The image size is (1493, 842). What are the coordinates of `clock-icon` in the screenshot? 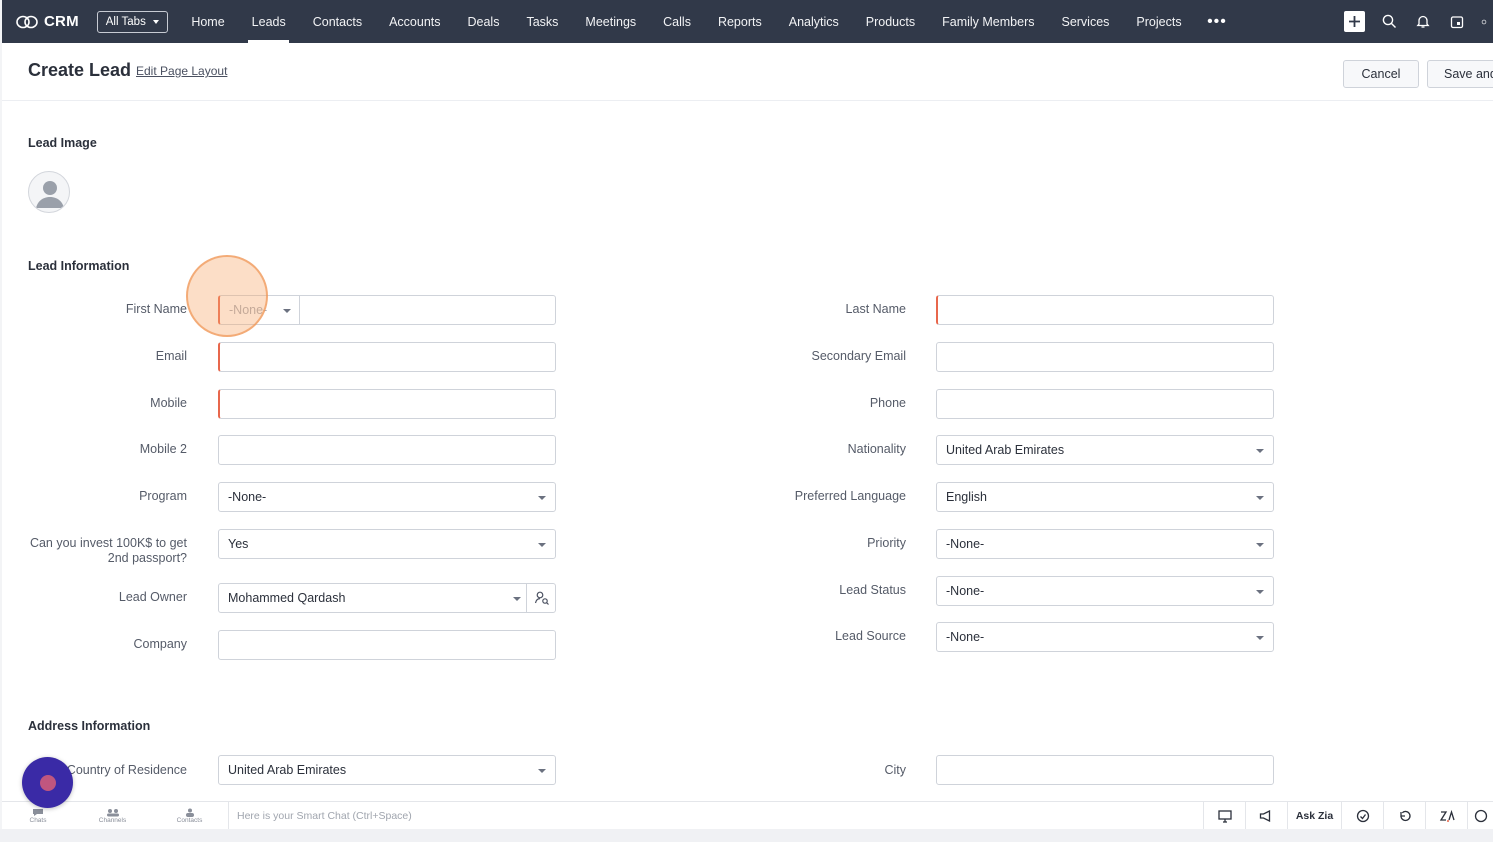 It's located at (1480, 816).